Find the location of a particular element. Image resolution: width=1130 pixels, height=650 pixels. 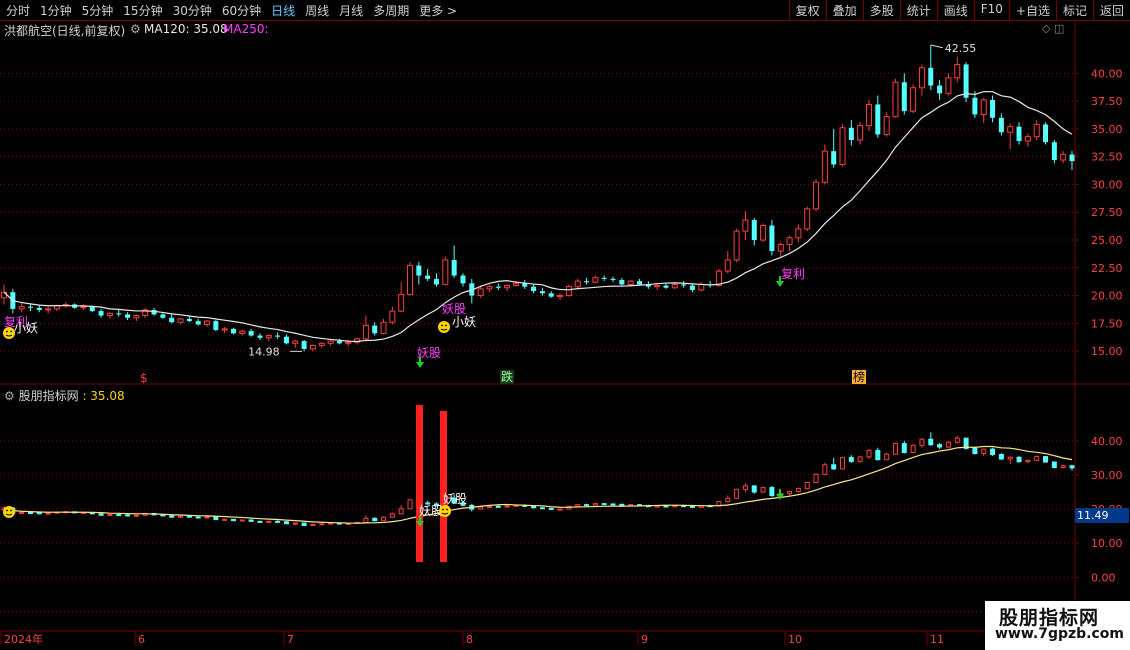

period-tab-7: 周线 is located at coordinates (317, 10).